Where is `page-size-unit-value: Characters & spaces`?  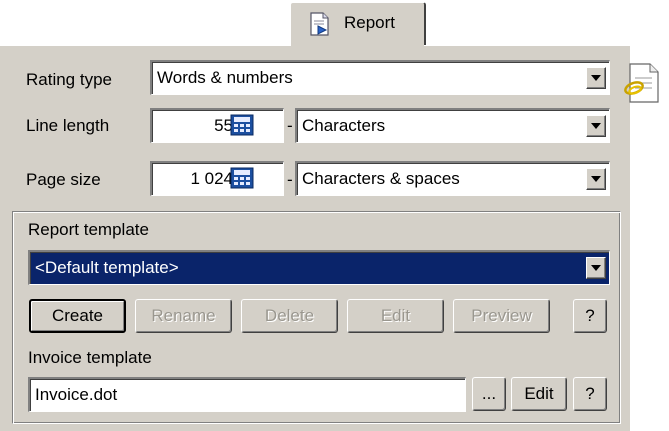
page-size-unit-value: Characters & spaces is located at coordinates (381, 178).